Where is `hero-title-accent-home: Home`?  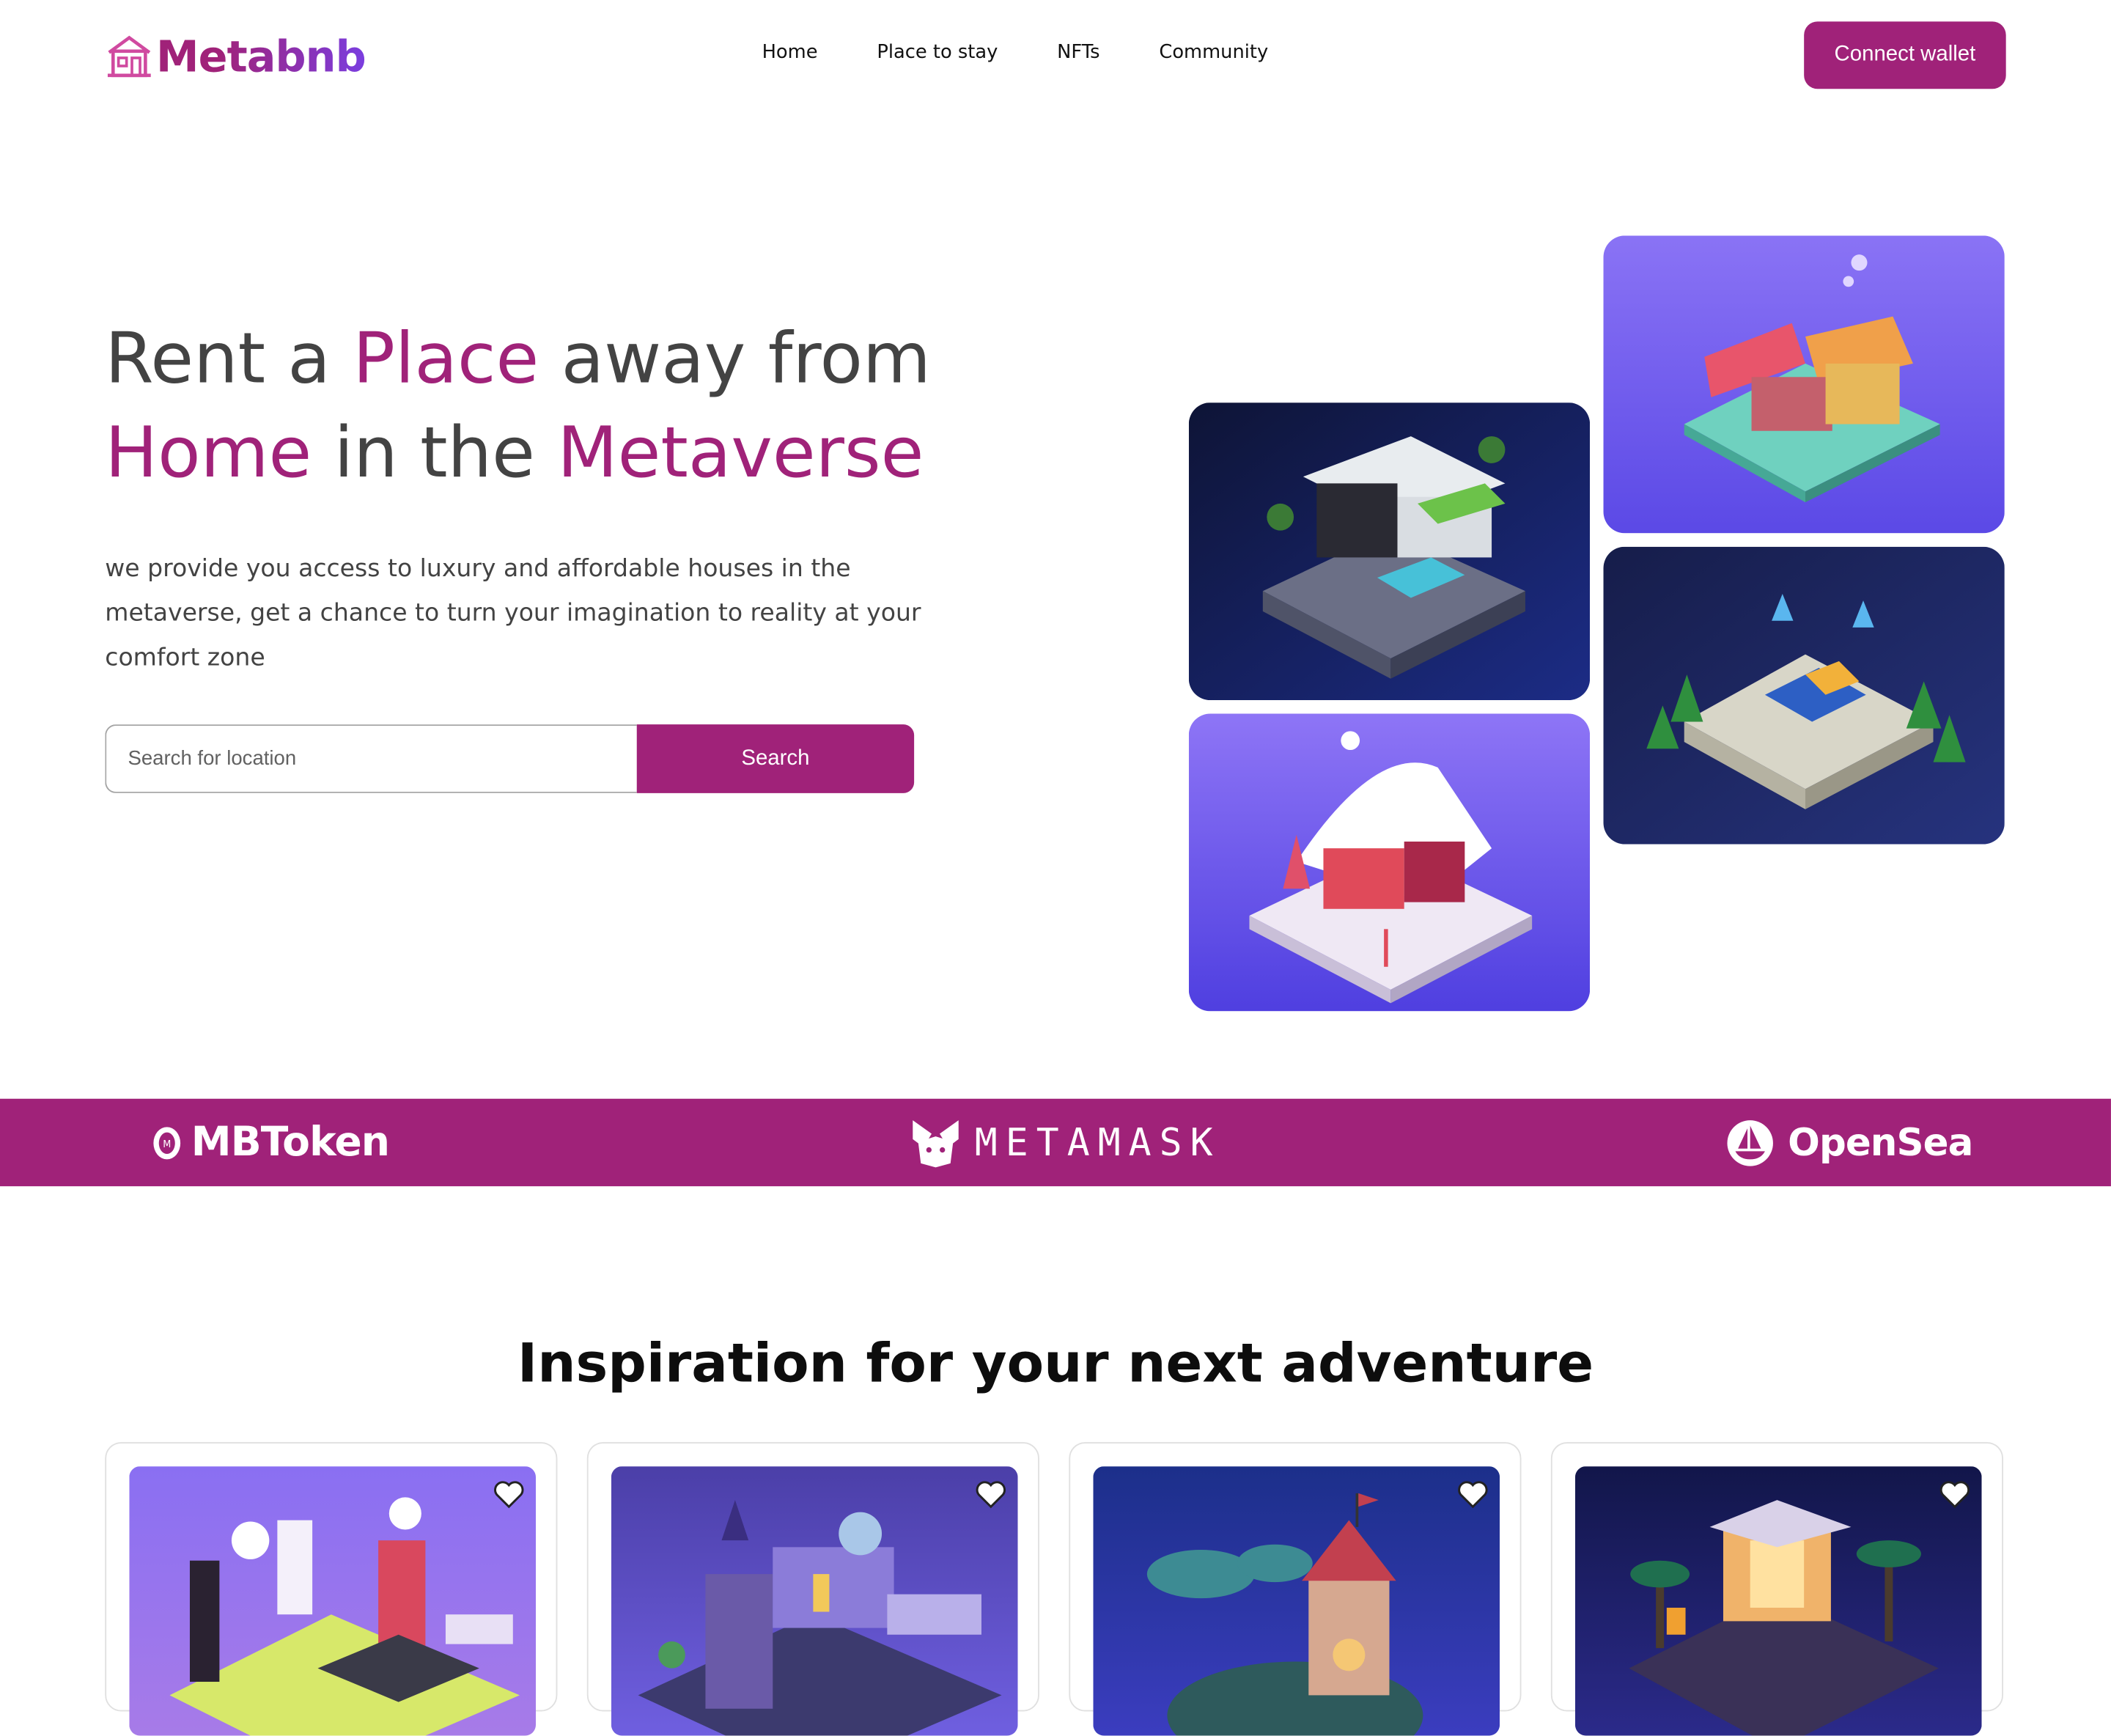
hero-title-accent-home: Home is located at coordinates (208, 454).